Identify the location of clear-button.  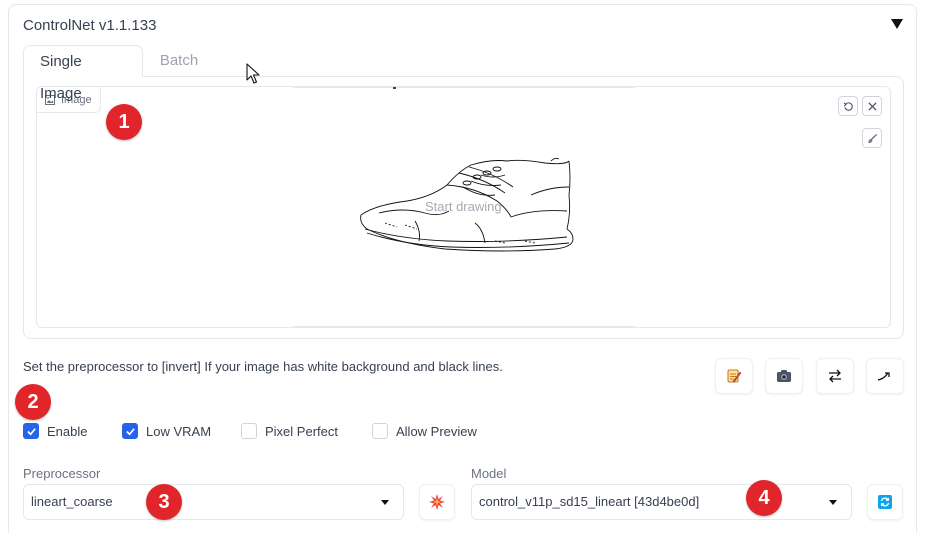
(872, 106).